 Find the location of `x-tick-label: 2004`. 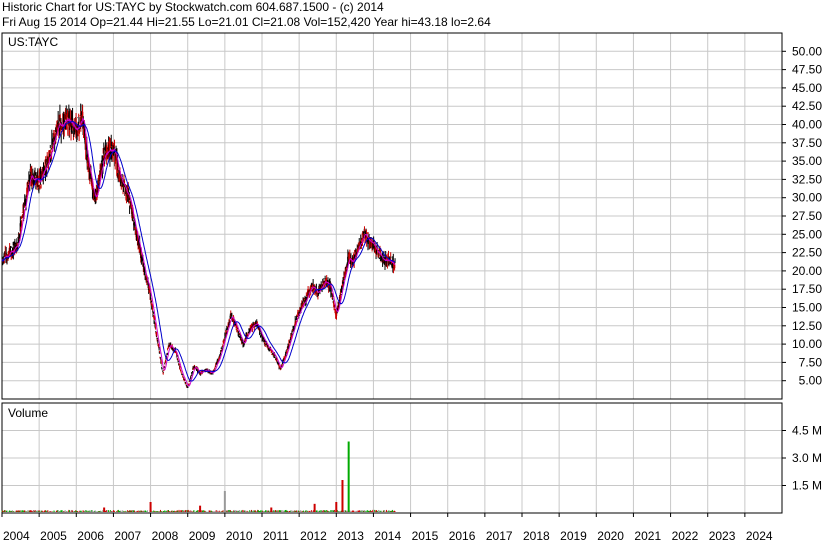

x-tick-label: 2004 is located at coordinates (16, 536).